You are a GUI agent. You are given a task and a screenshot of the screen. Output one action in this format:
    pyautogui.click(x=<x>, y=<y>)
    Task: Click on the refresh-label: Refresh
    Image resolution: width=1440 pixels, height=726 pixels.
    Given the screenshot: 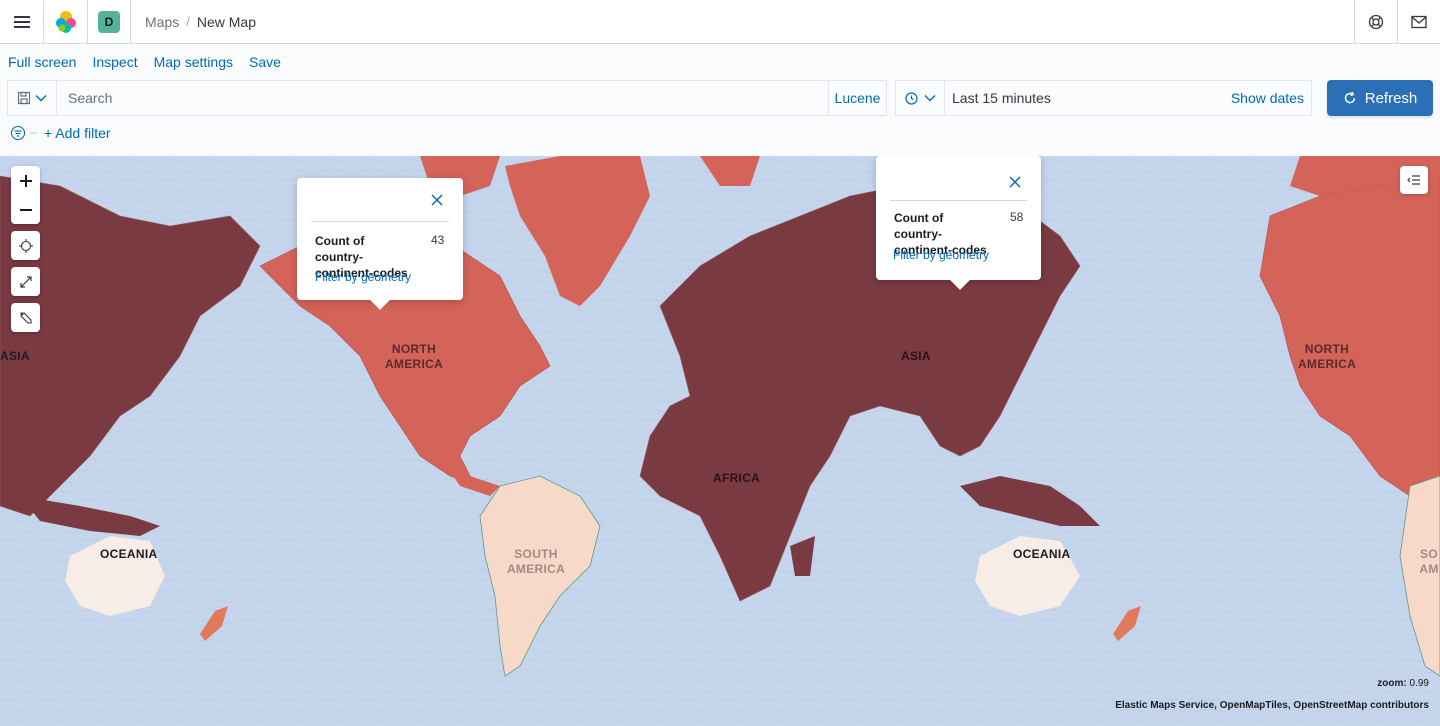 What is the action you would take?
    pyautogui.click(x=1391, y=98)
    